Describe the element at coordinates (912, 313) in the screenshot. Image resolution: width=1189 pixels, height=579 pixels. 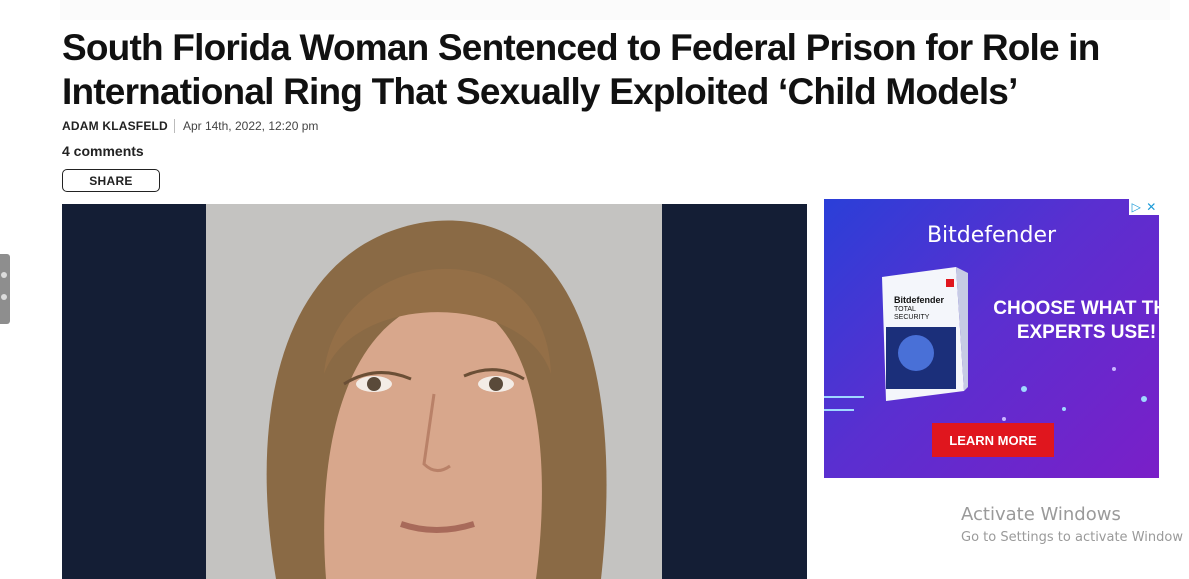
I see `product-box-name: TOTAL SECURITY` at that location.